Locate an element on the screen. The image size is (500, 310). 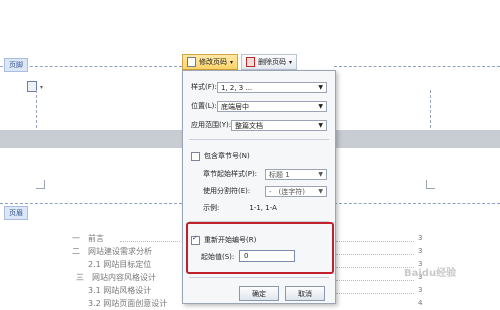
page-number-toolbar: 修改页码 ▾ 删除页码 ▾ is located at coordinates (240, 62).